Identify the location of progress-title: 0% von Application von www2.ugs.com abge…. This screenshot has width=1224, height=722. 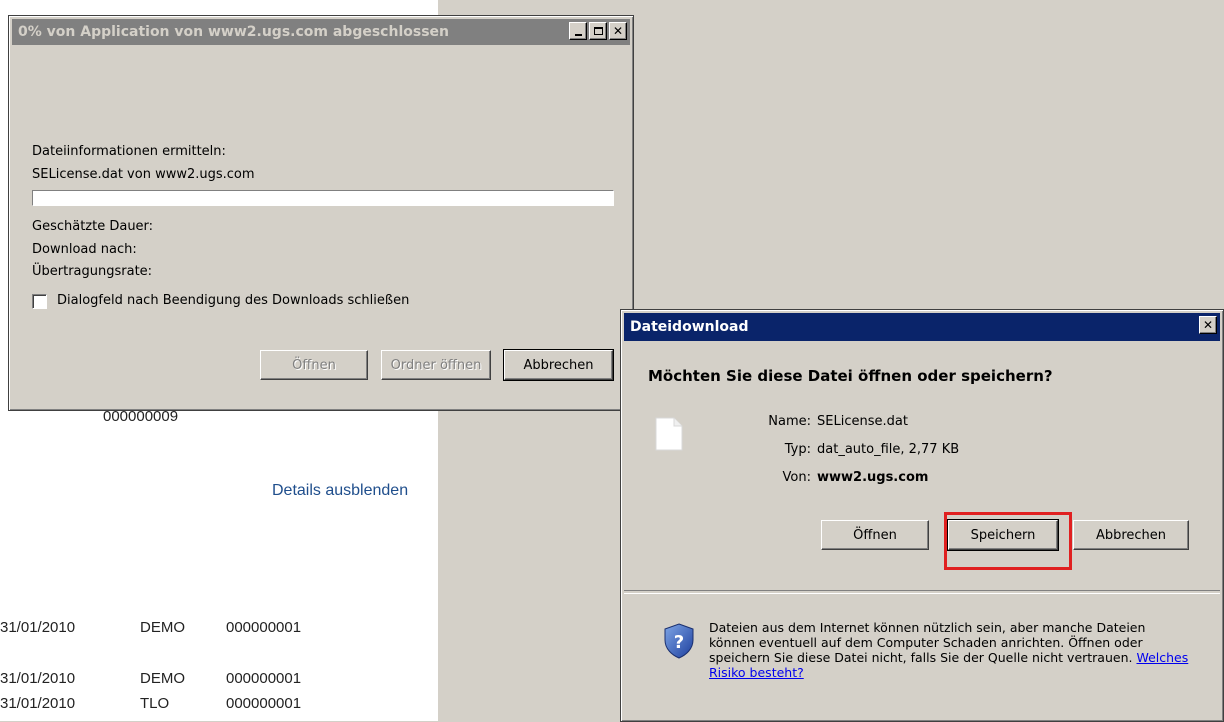
(233, 32).